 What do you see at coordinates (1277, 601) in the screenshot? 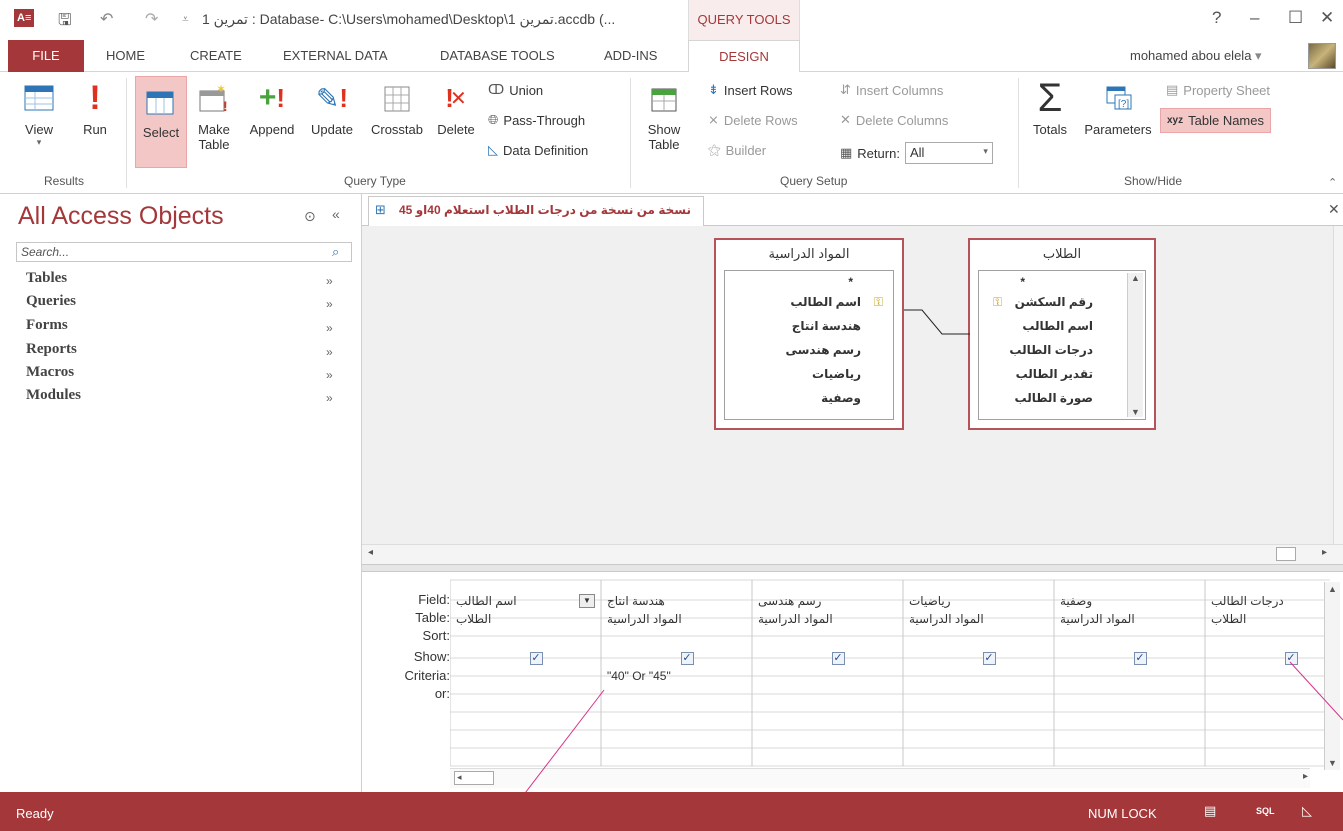
I see `grid-field-cell: درجات الطالب` at bounding box center [1277, 601].